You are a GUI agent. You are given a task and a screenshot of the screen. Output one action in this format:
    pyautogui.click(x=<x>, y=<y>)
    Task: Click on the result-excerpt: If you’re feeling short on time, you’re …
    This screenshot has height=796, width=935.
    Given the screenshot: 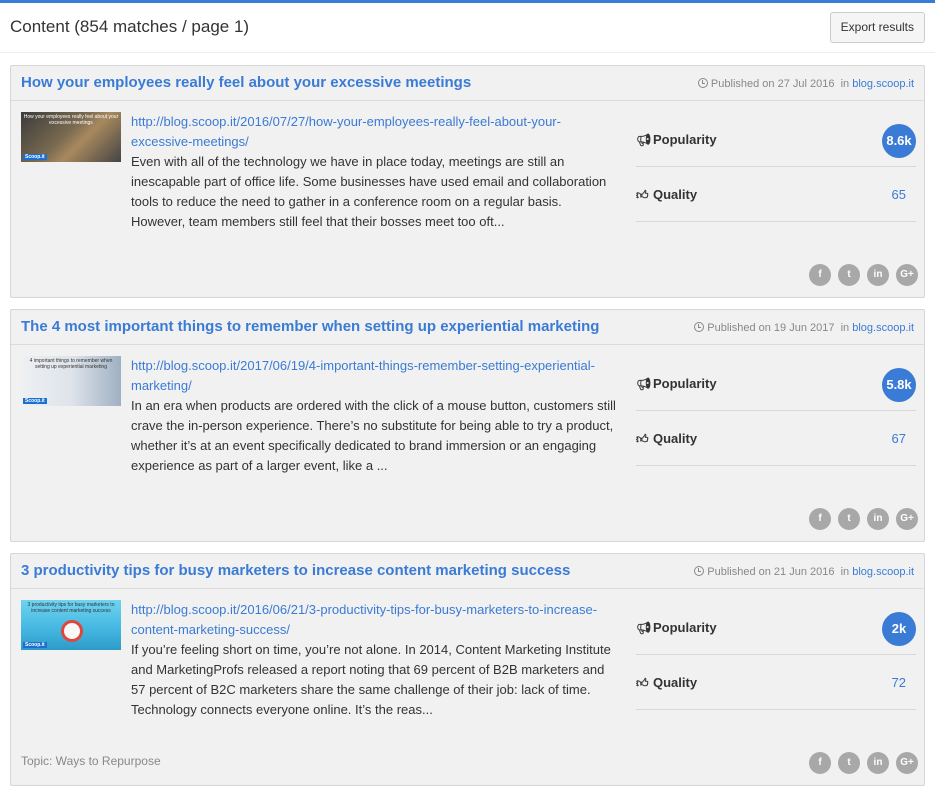 What is the action you would take?
    pyautogui.click(x=371, y=679)
    